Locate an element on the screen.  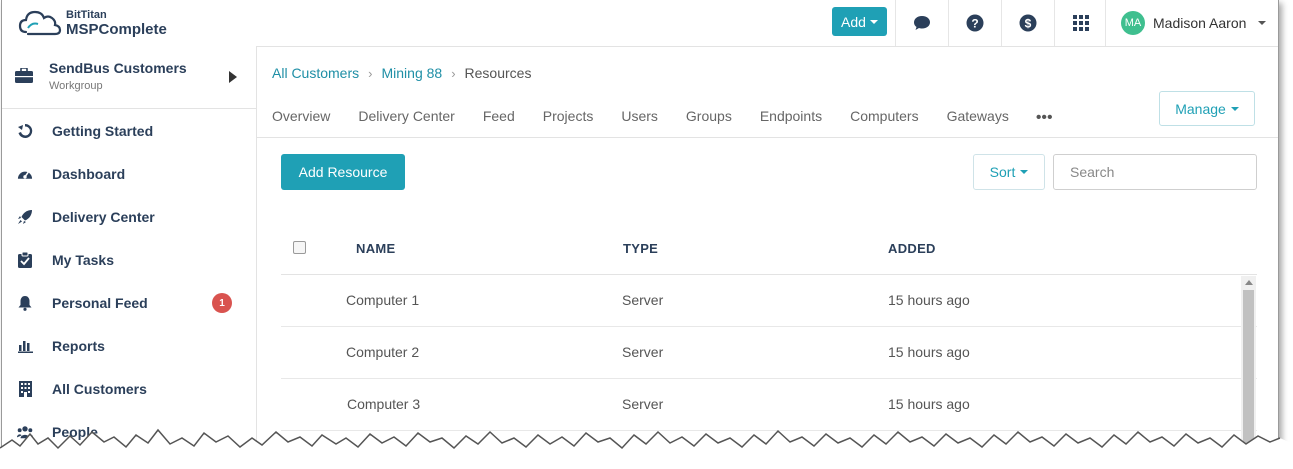
table-row: Computer 1 Server 15 hours ago is located at coordinates (769, 301).